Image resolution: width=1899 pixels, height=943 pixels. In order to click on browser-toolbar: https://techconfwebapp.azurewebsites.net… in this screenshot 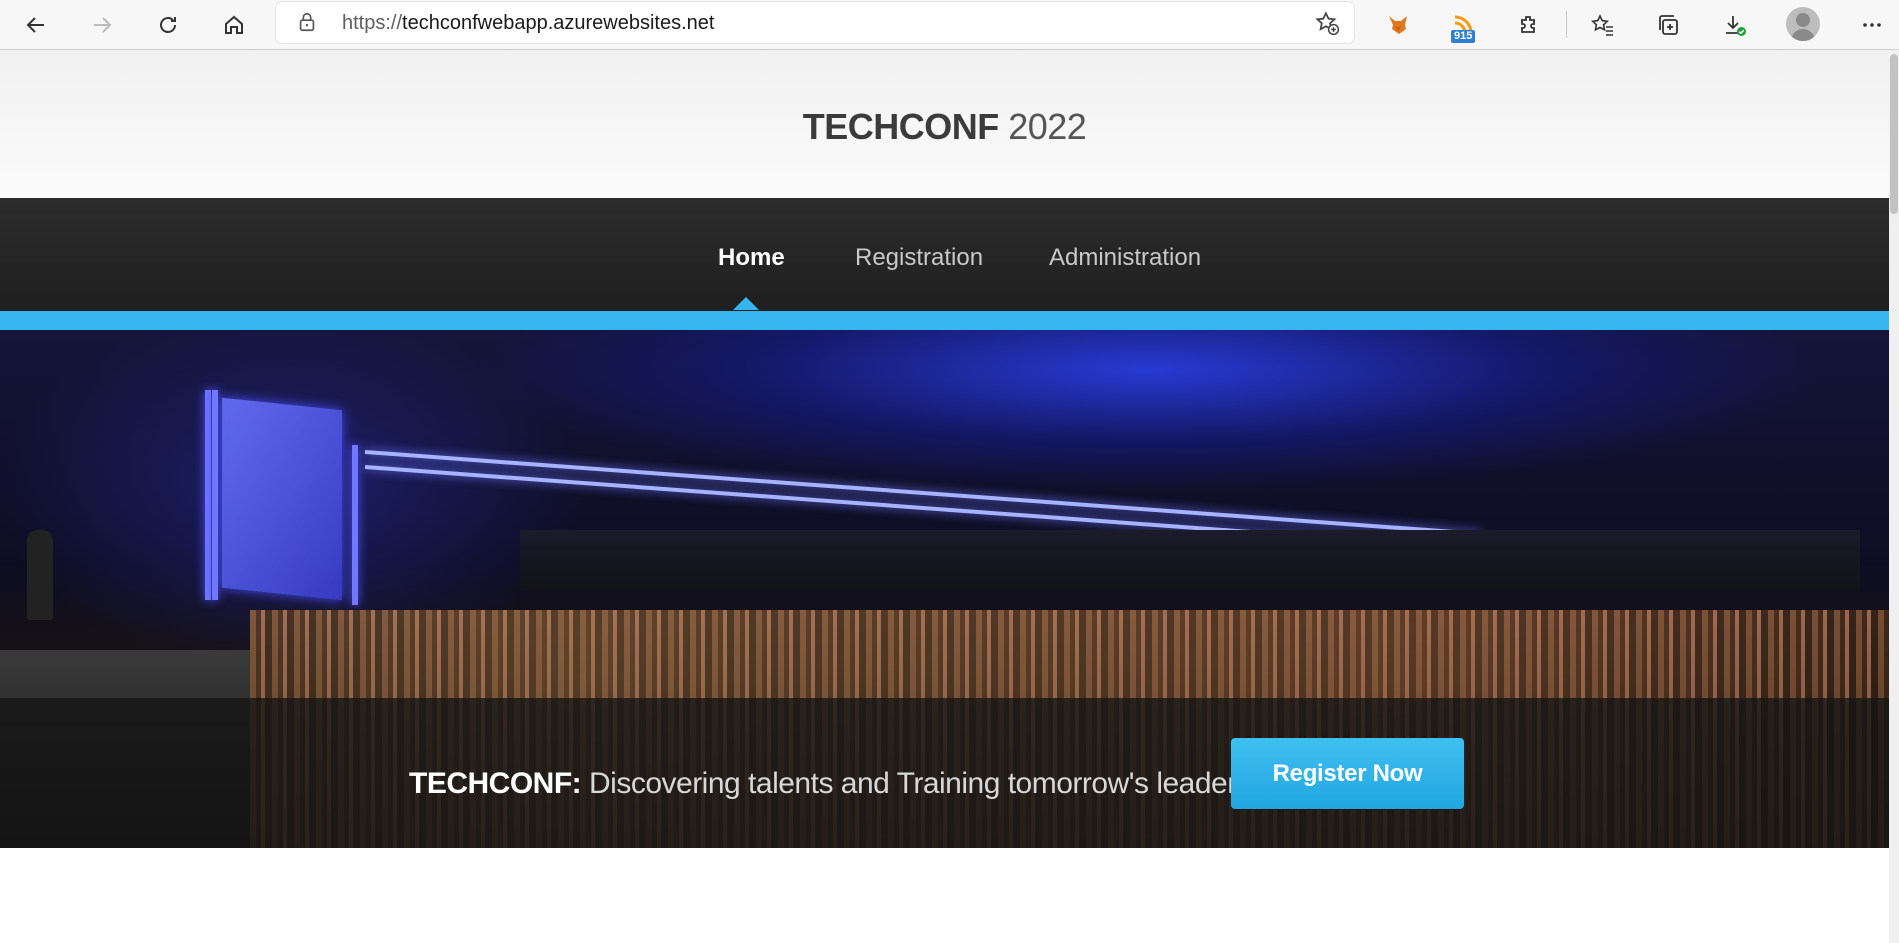, I will do `click(949, 25)`.